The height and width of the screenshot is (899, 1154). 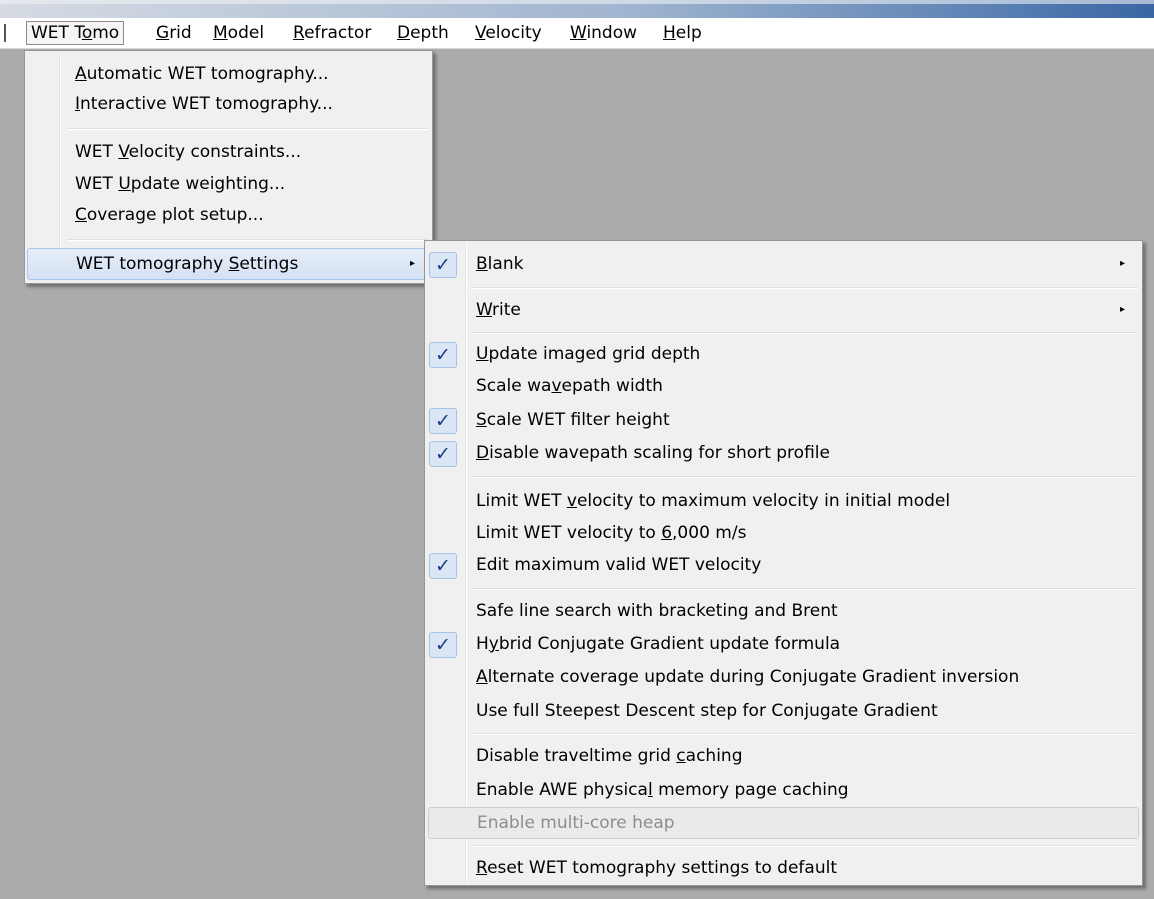 I want to click on menu-item-enable-multi-core-heap: Enable multi-core heap, so click(x=783, y=823).